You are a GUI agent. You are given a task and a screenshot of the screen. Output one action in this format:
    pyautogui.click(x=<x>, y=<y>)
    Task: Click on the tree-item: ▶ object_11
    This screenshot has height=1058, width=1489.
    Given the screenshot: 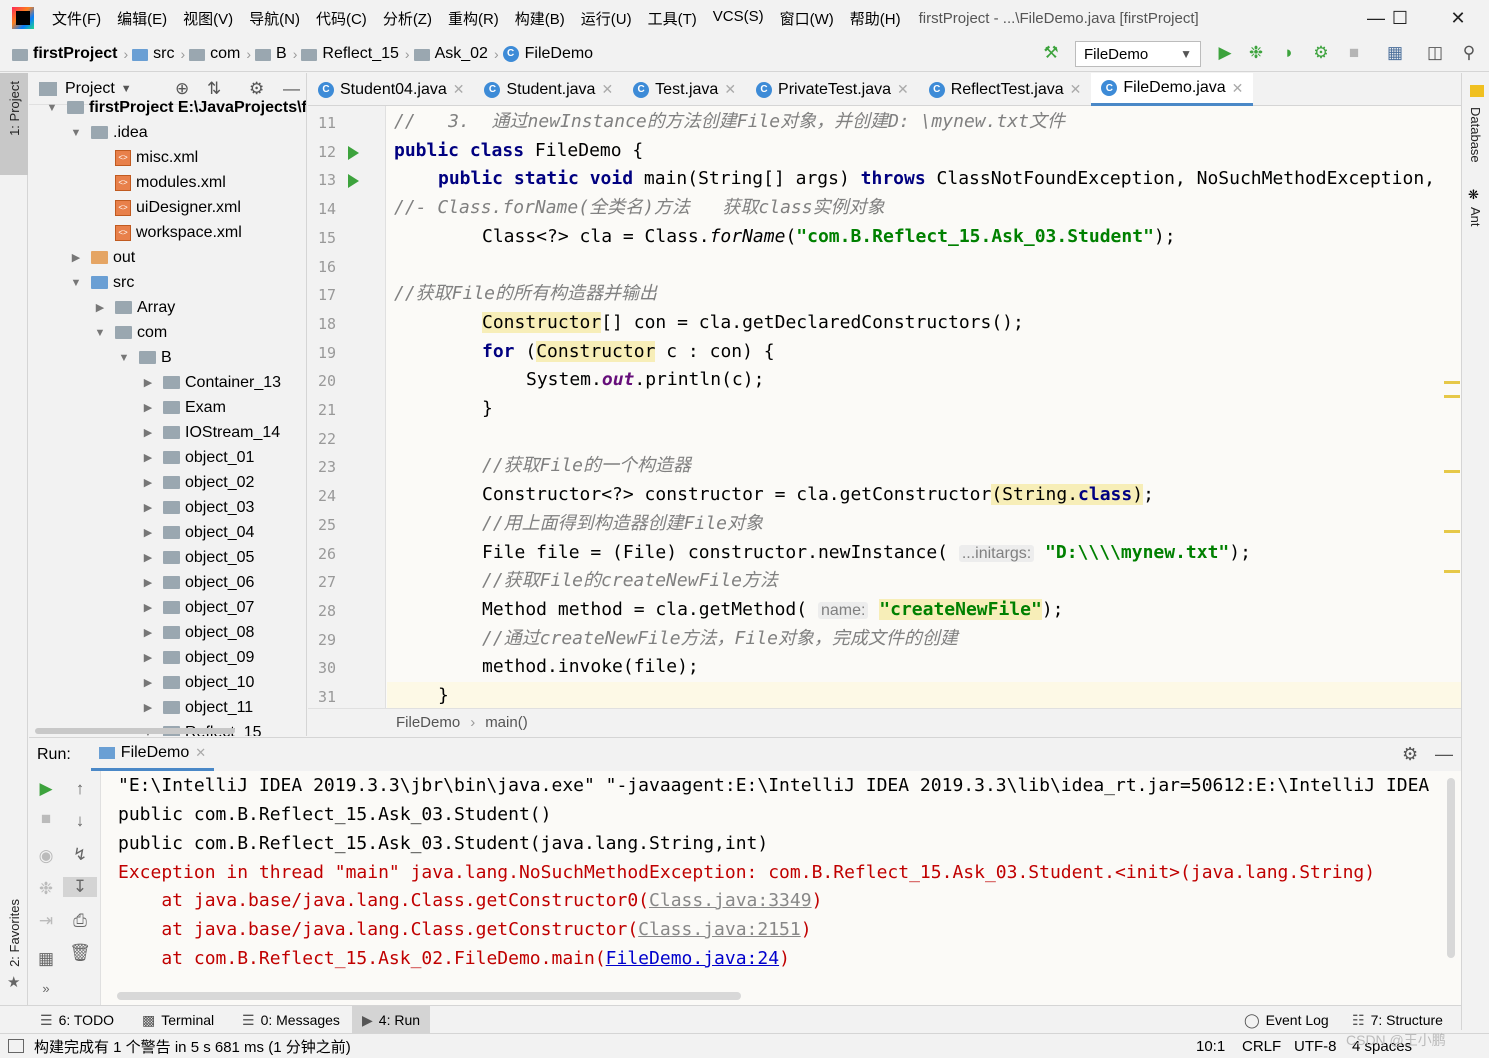 What is the action you would take?
    pyautogui.click(x=197, y=707)
    